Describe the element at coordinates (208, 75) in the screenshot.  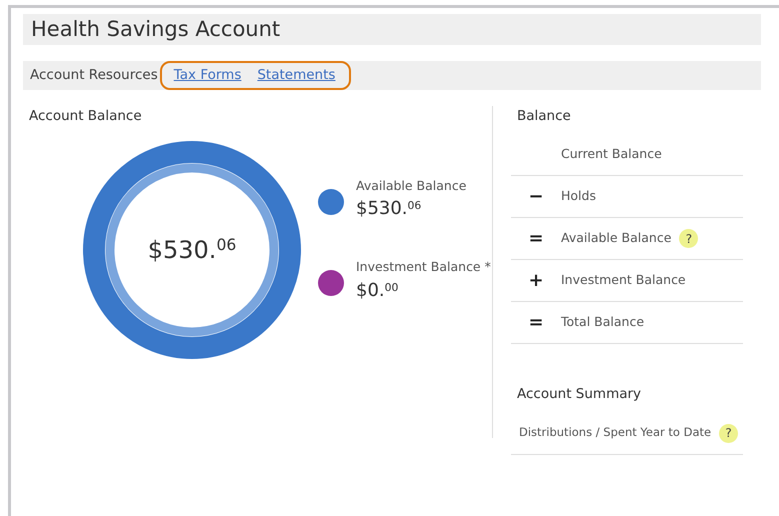
I see `resource-link: Tax Forms` at that location.